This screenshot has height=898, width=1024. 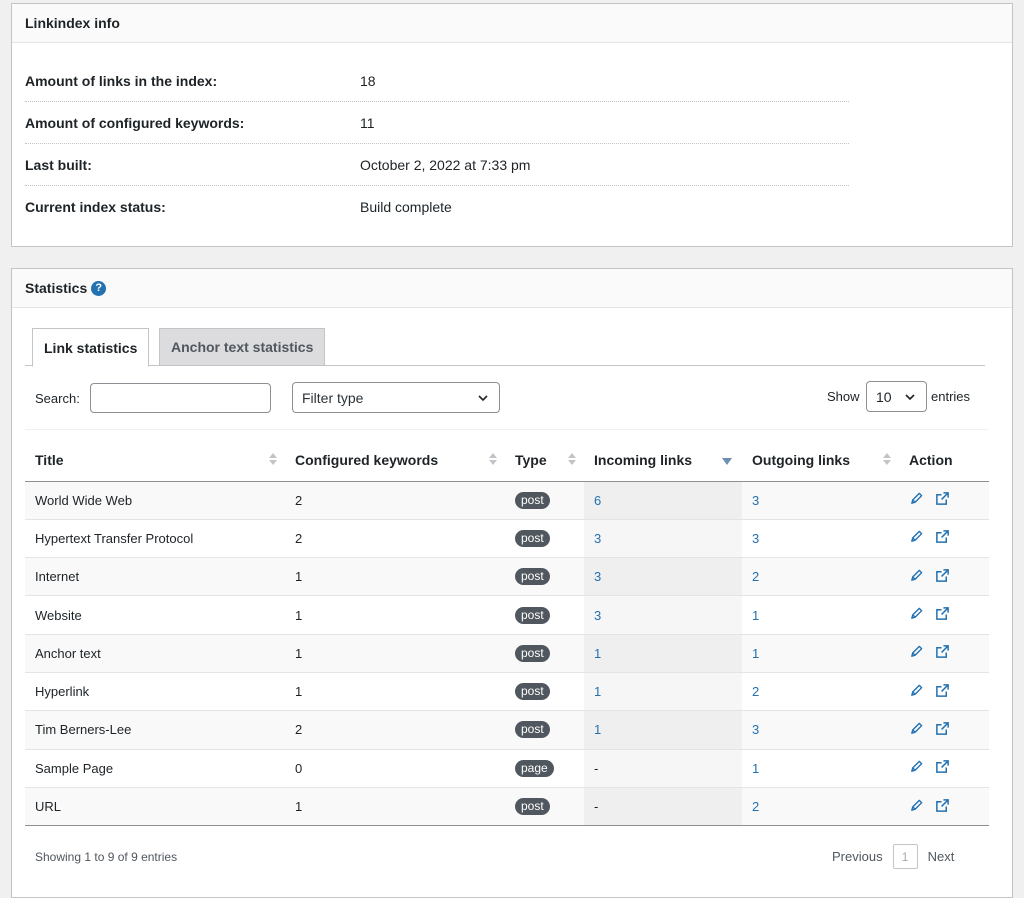 What do you see at coordinates (505, 347) in the screenshot?
I see `tab-bar: Link statistics Anchor text statistics` at bounding box center [505, 347].